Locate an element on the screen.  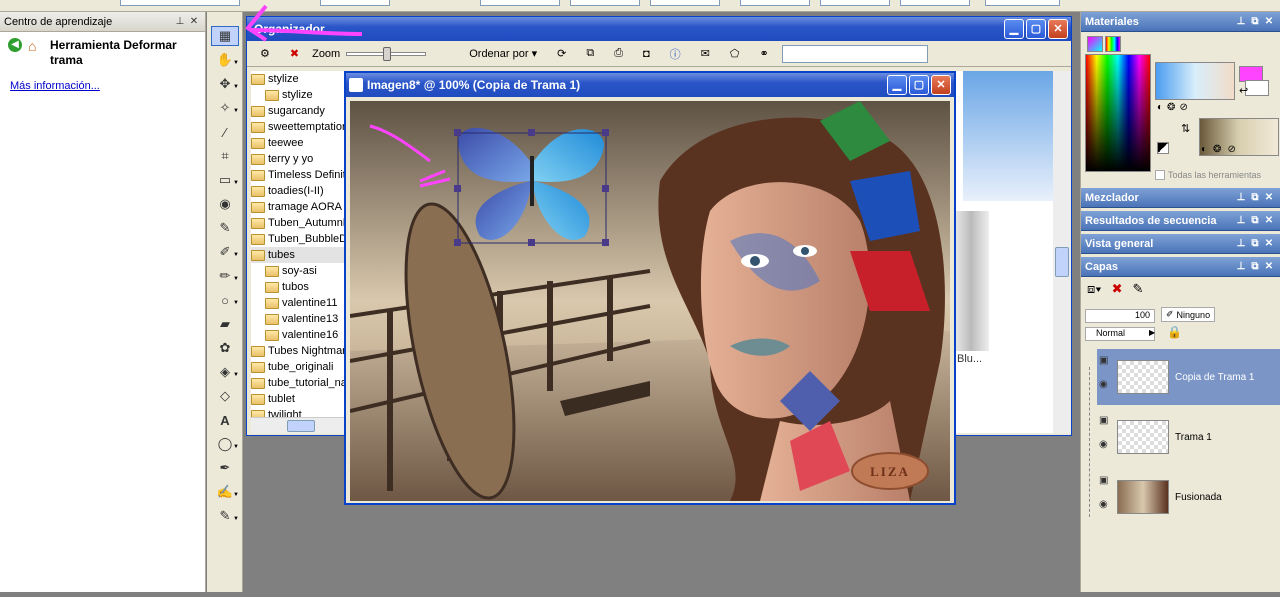
pan-tool-icon: ✋ ▼ is located at coordinates (225, 60).